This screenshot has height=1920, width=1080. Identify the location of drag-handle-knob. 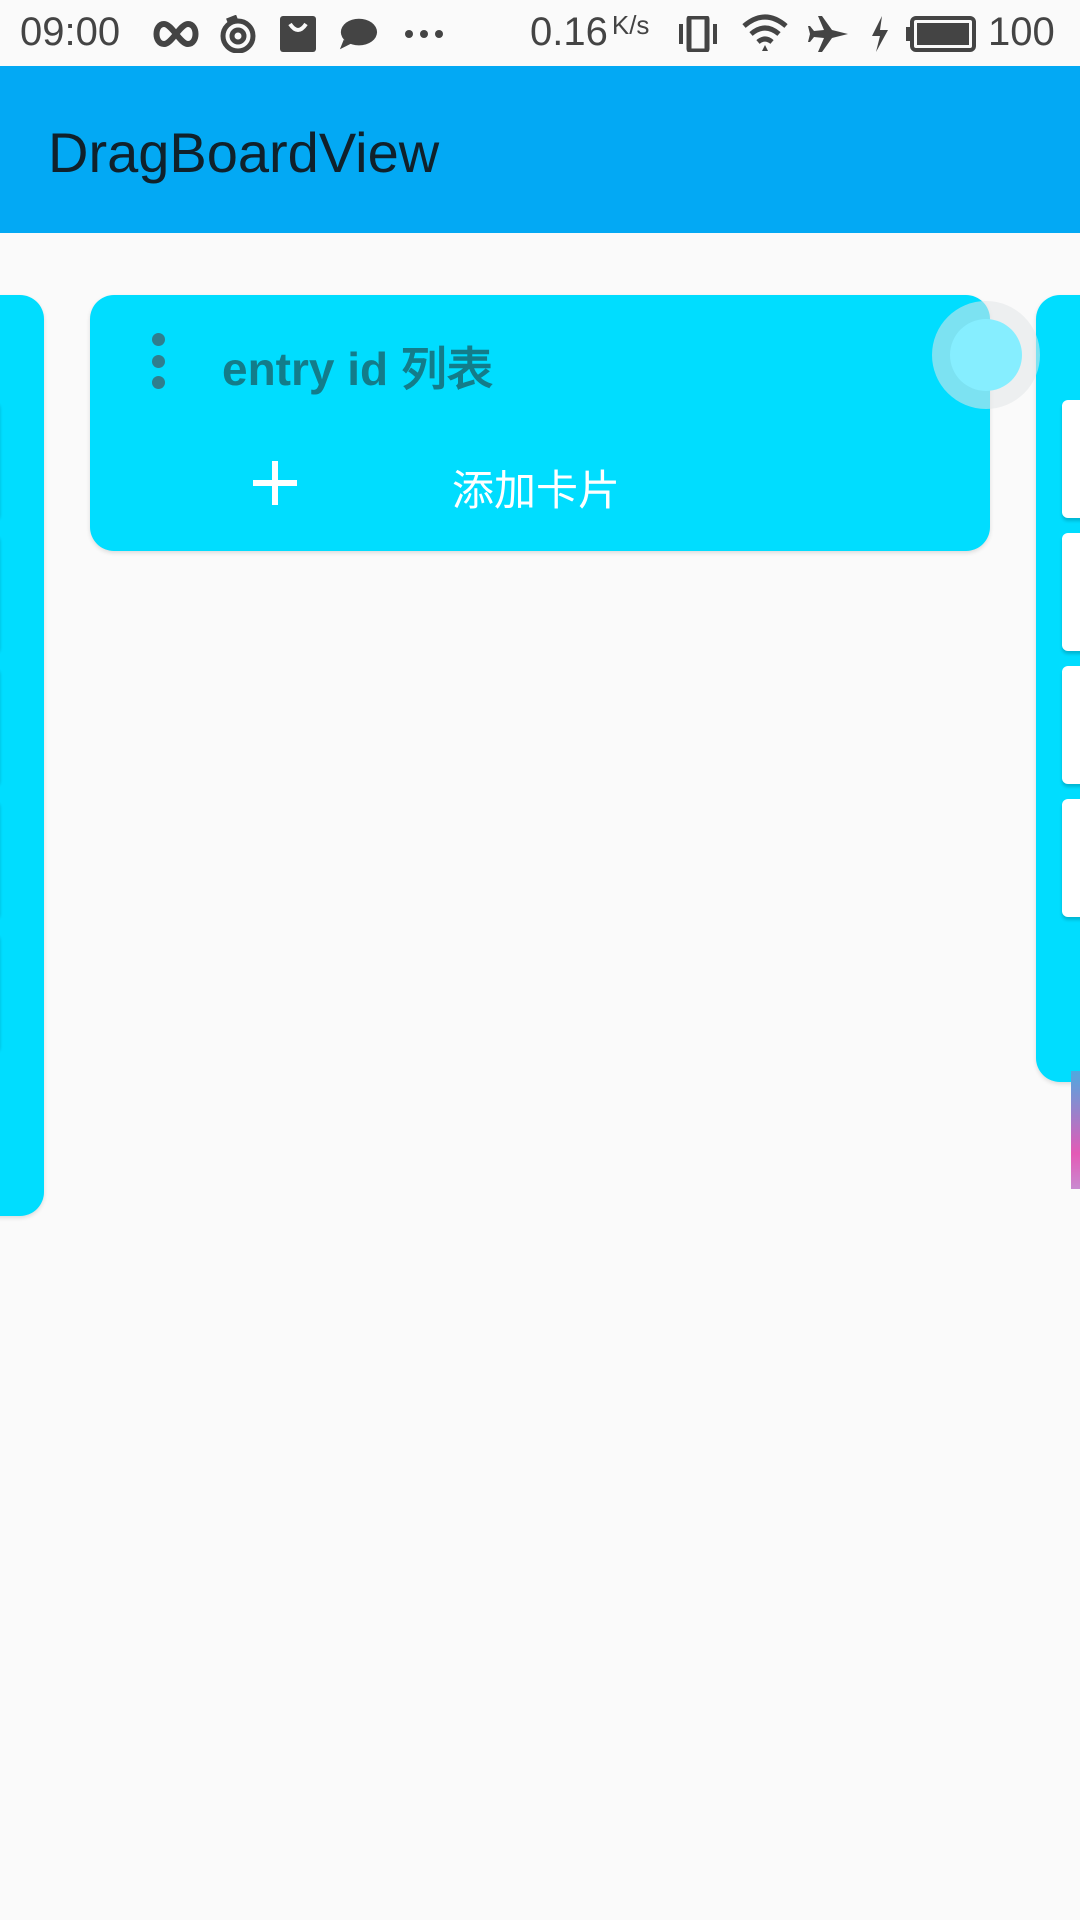
(986, 355).